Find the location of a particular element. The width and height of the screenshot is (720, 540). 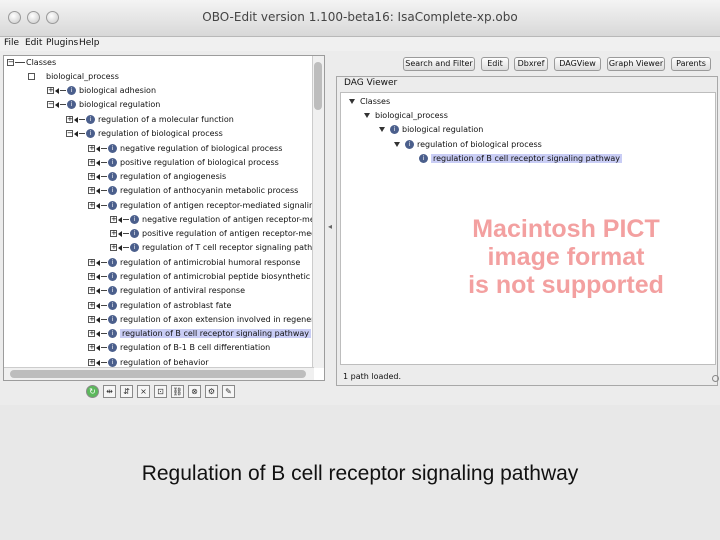

merge-icon: ⨯ is located at coordinates (143, 391).